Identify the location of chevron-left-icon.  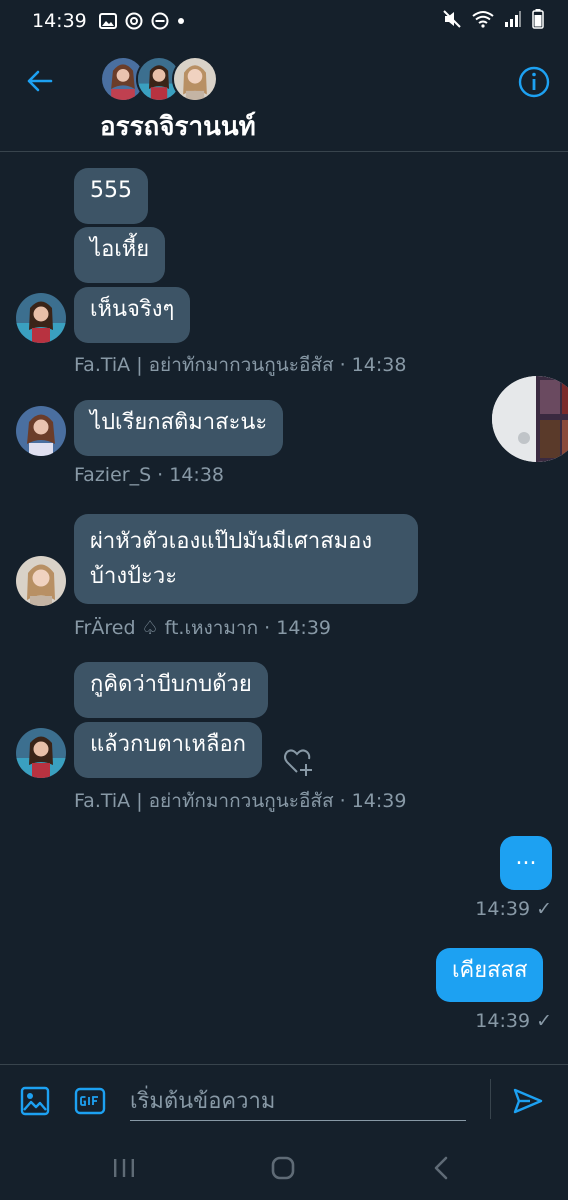
(441, 1168).